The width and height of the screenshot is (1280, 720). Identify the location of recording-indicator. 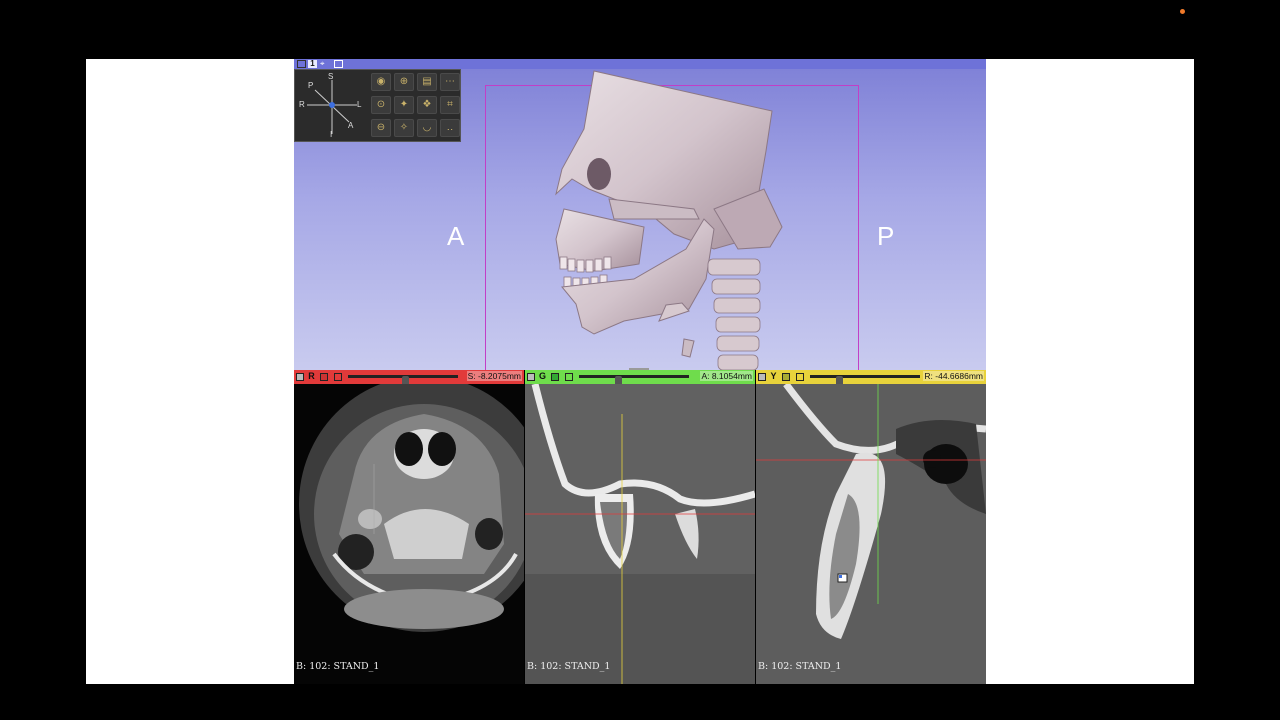
(1182, 11).